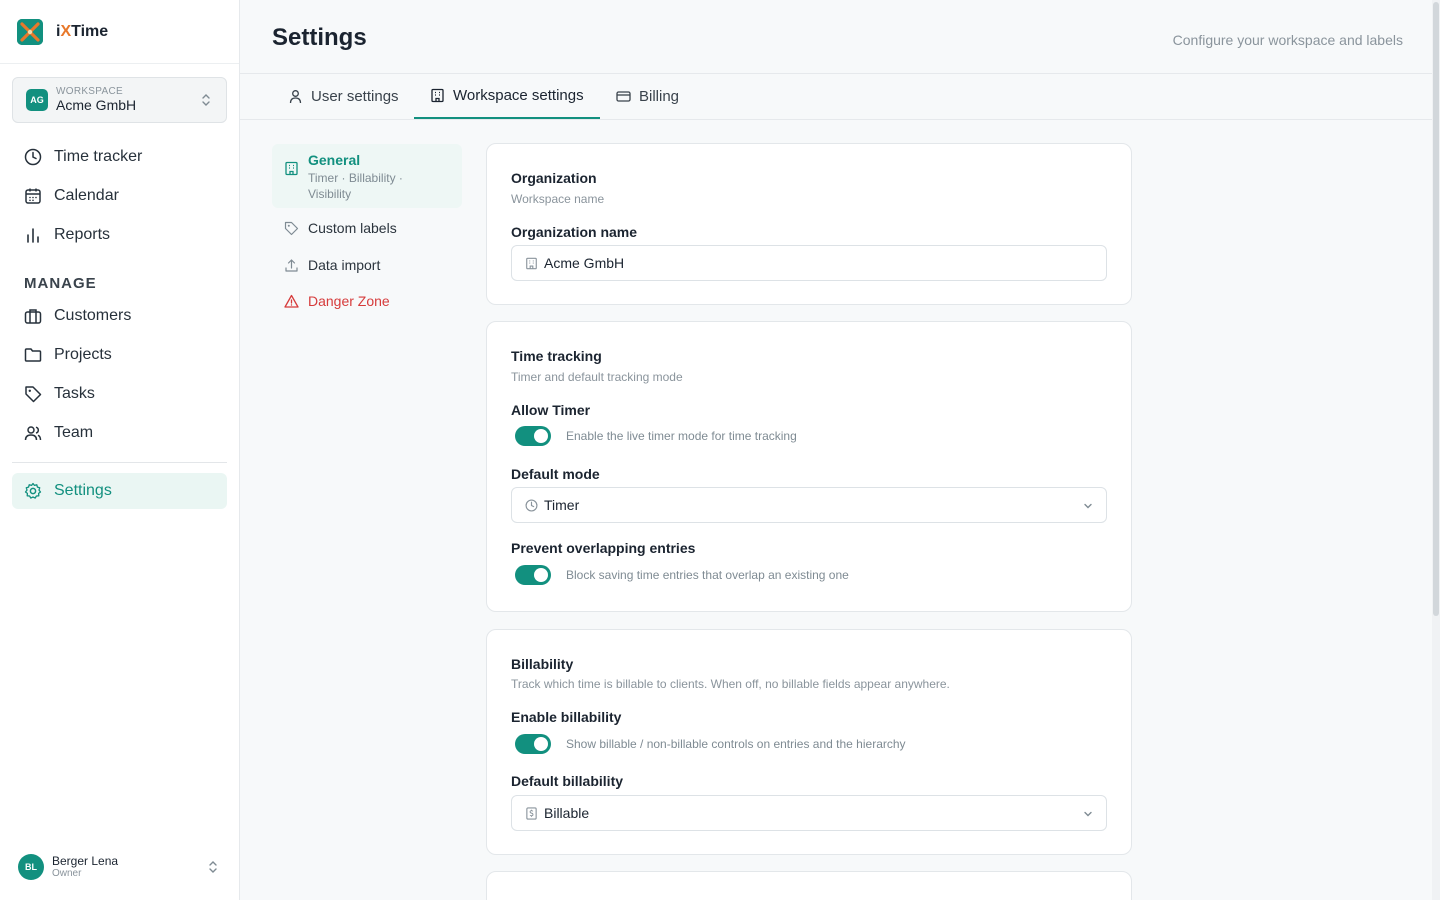 Image resolution: width=1440 pixels, height=900 pixels. I want to click on card-subtitle: Workspace name, so click(558, 199).